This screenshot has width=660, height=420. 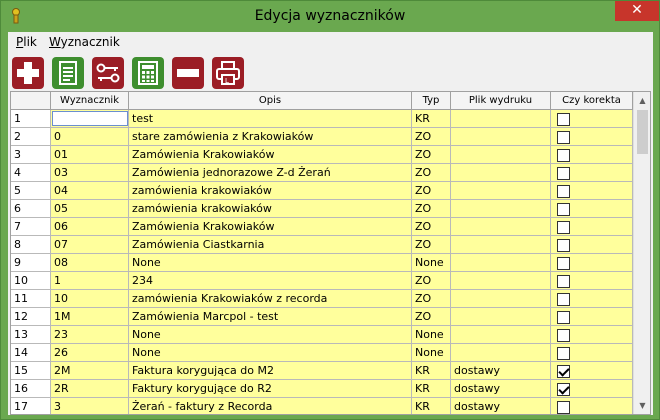 What do you see at coordinates (90, 209) in the screenshot?
I see `wyznacznik-cell: 05` at bounding box center [90, 209].